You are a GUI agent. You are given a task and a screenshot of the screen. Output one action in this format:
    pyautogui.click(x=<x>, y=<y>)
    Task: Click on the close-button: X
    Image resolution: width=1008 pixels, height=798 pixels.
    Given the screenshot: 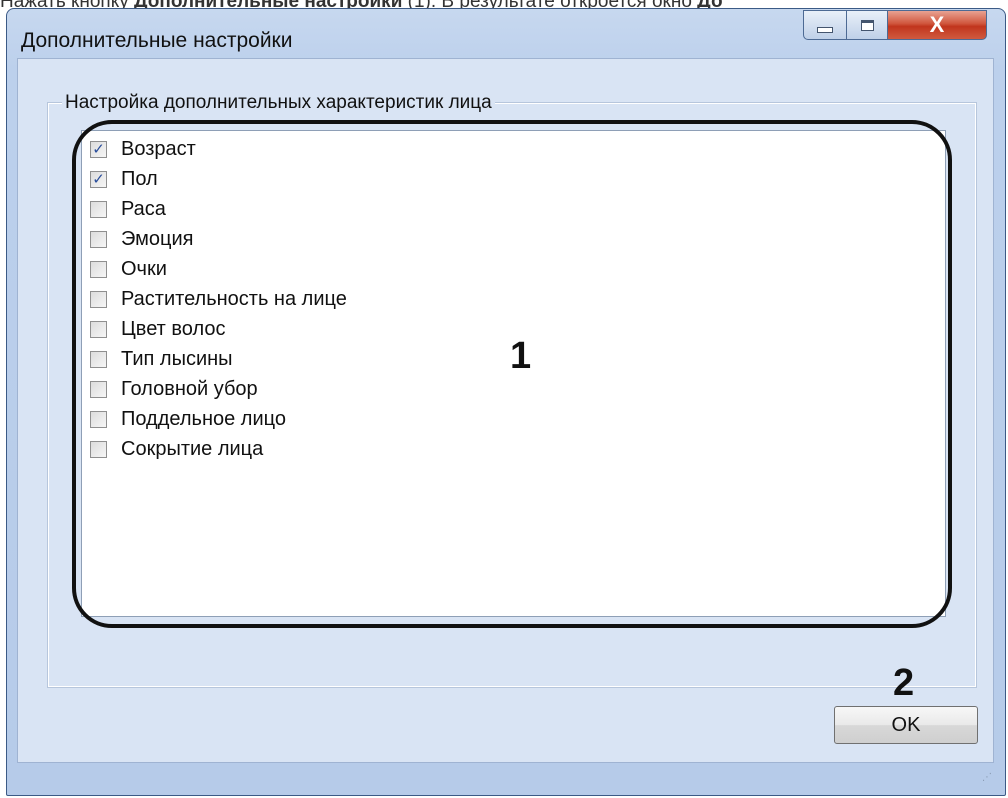 What is the action you would take?
    pyautogui.click(x=937, y=25)
    